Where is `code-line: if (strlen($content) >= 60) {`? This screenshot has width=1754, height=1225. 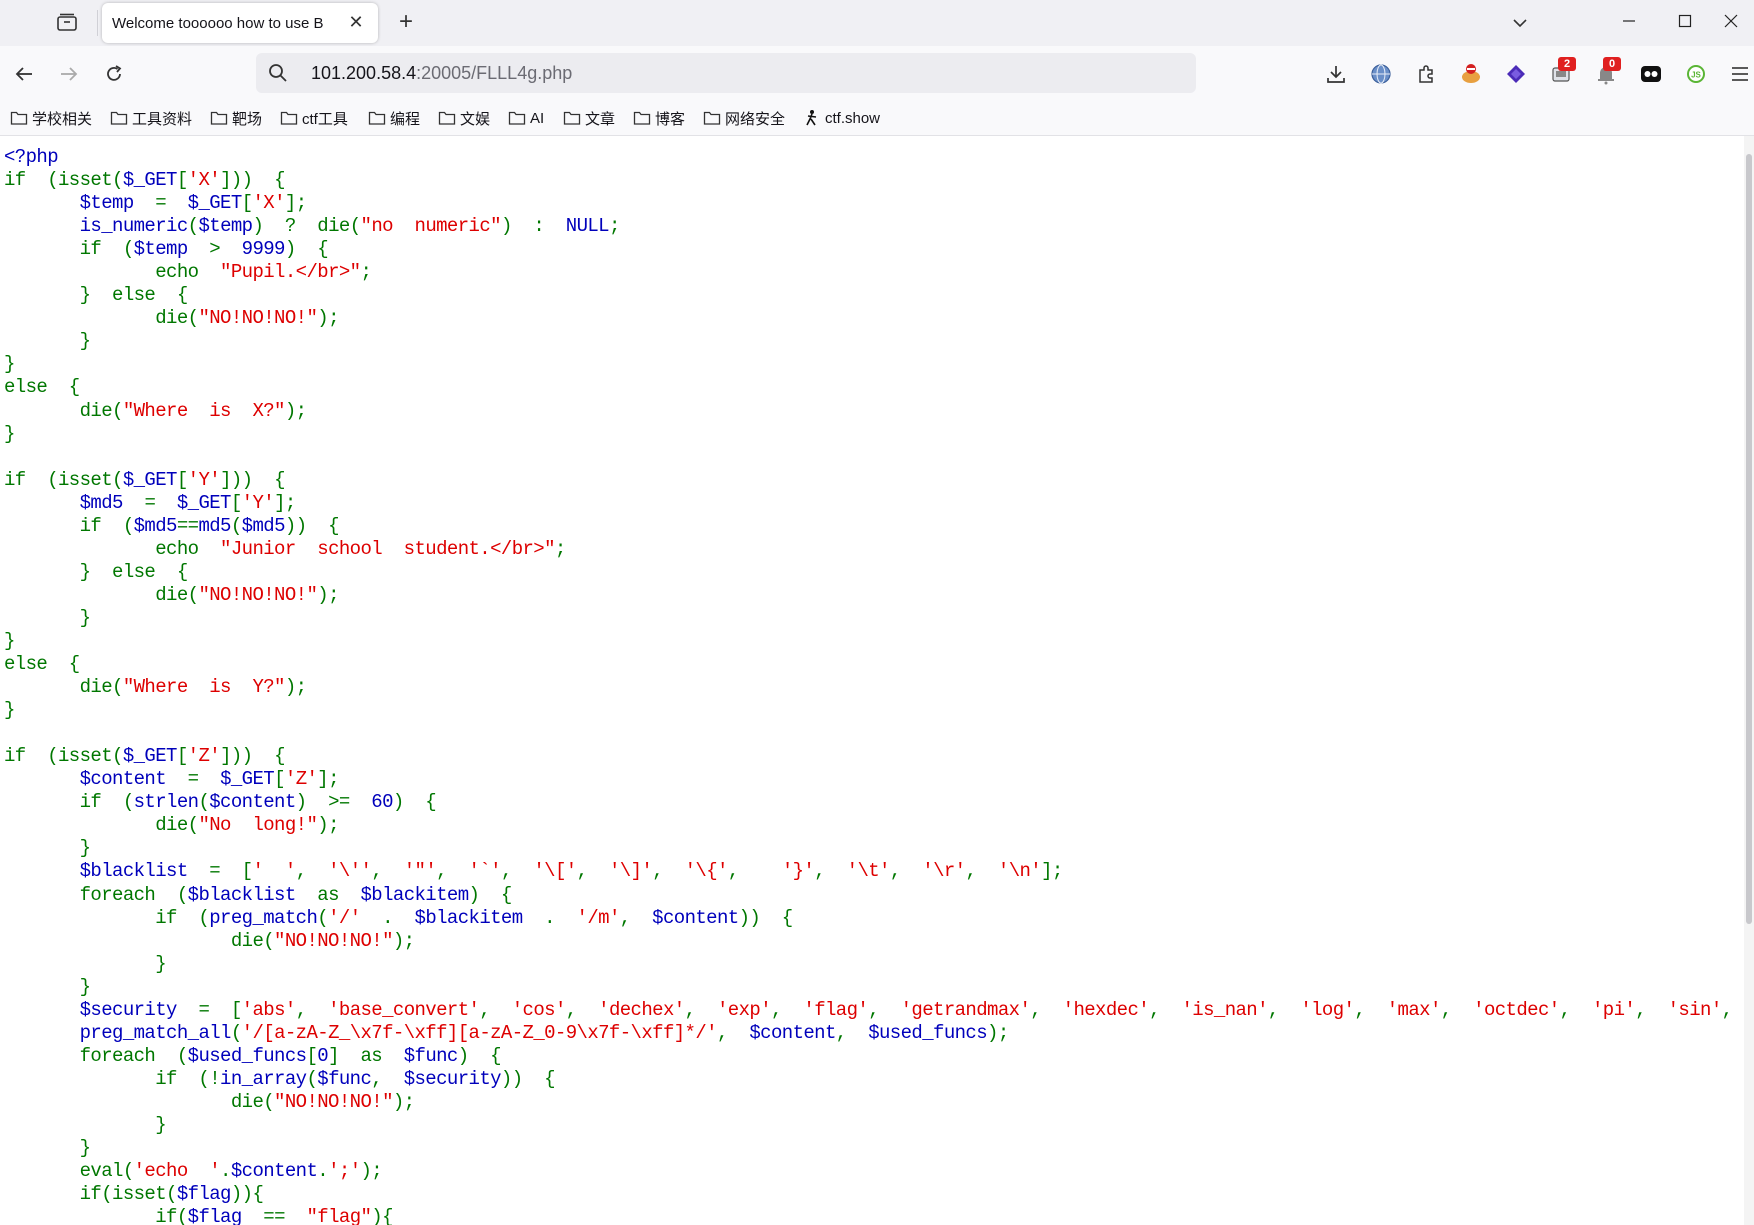 code-line: if (strlen($content) >= 60) { is located at coordinates (872, 802).